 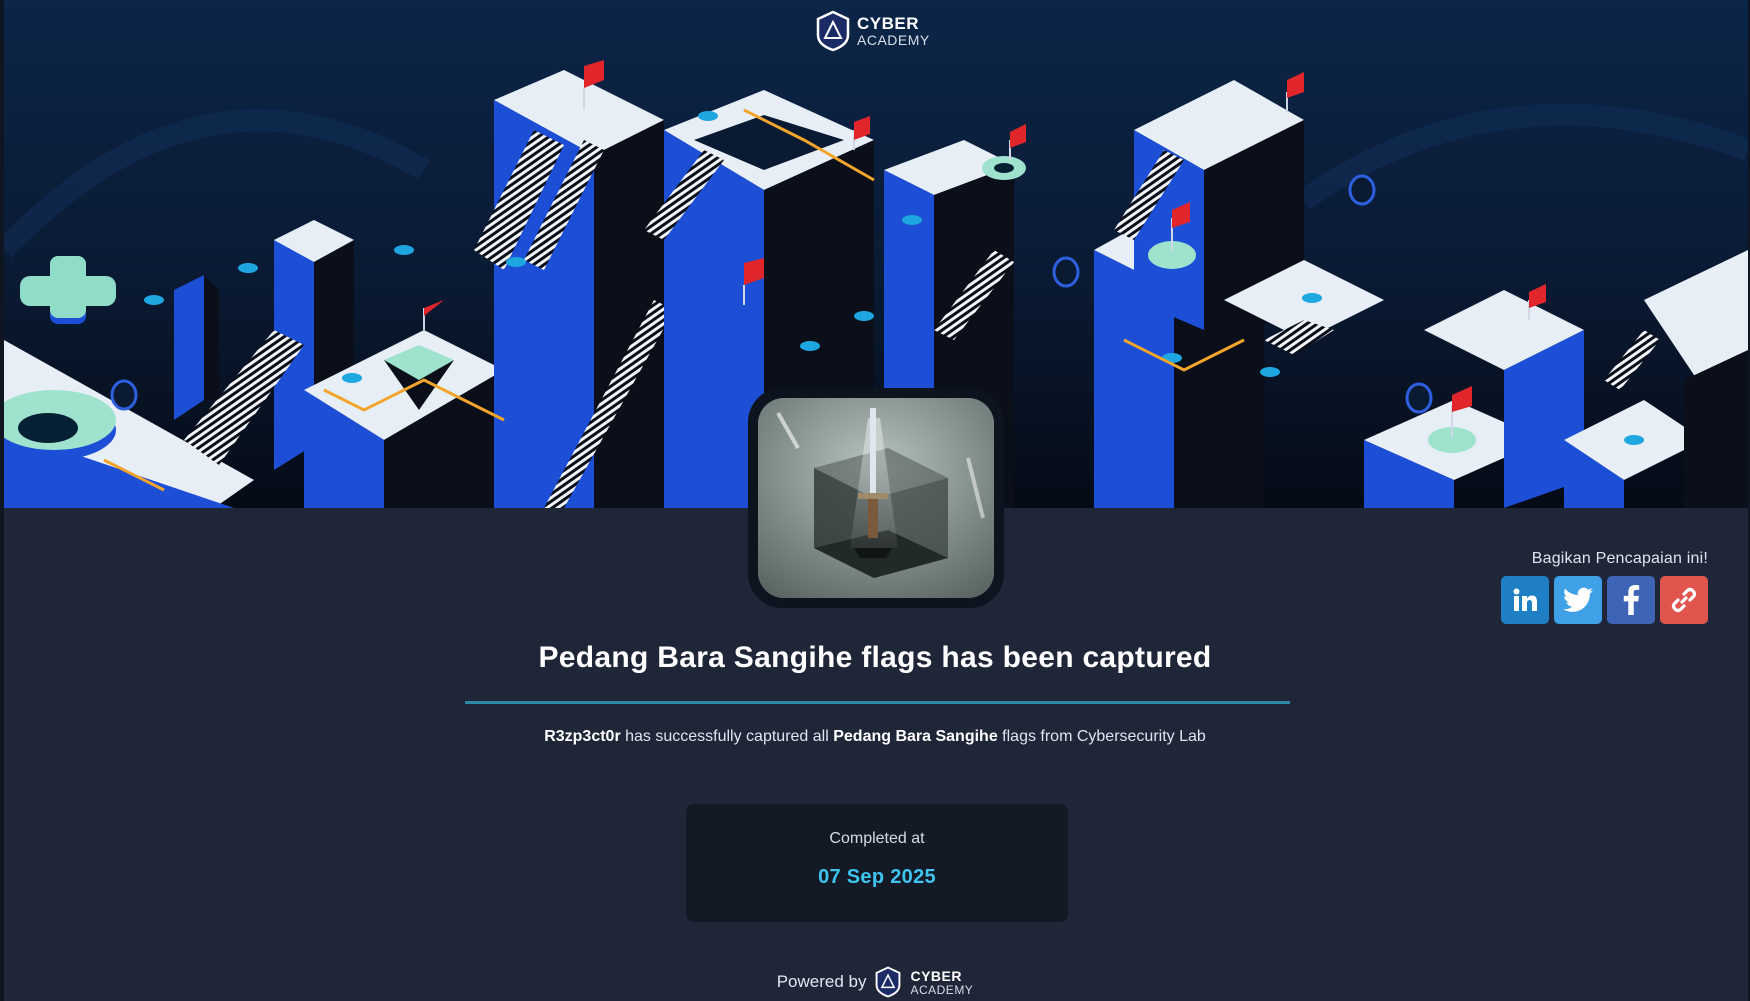 I want to click on share-linkedin-button, so click(x=1525, y=600).